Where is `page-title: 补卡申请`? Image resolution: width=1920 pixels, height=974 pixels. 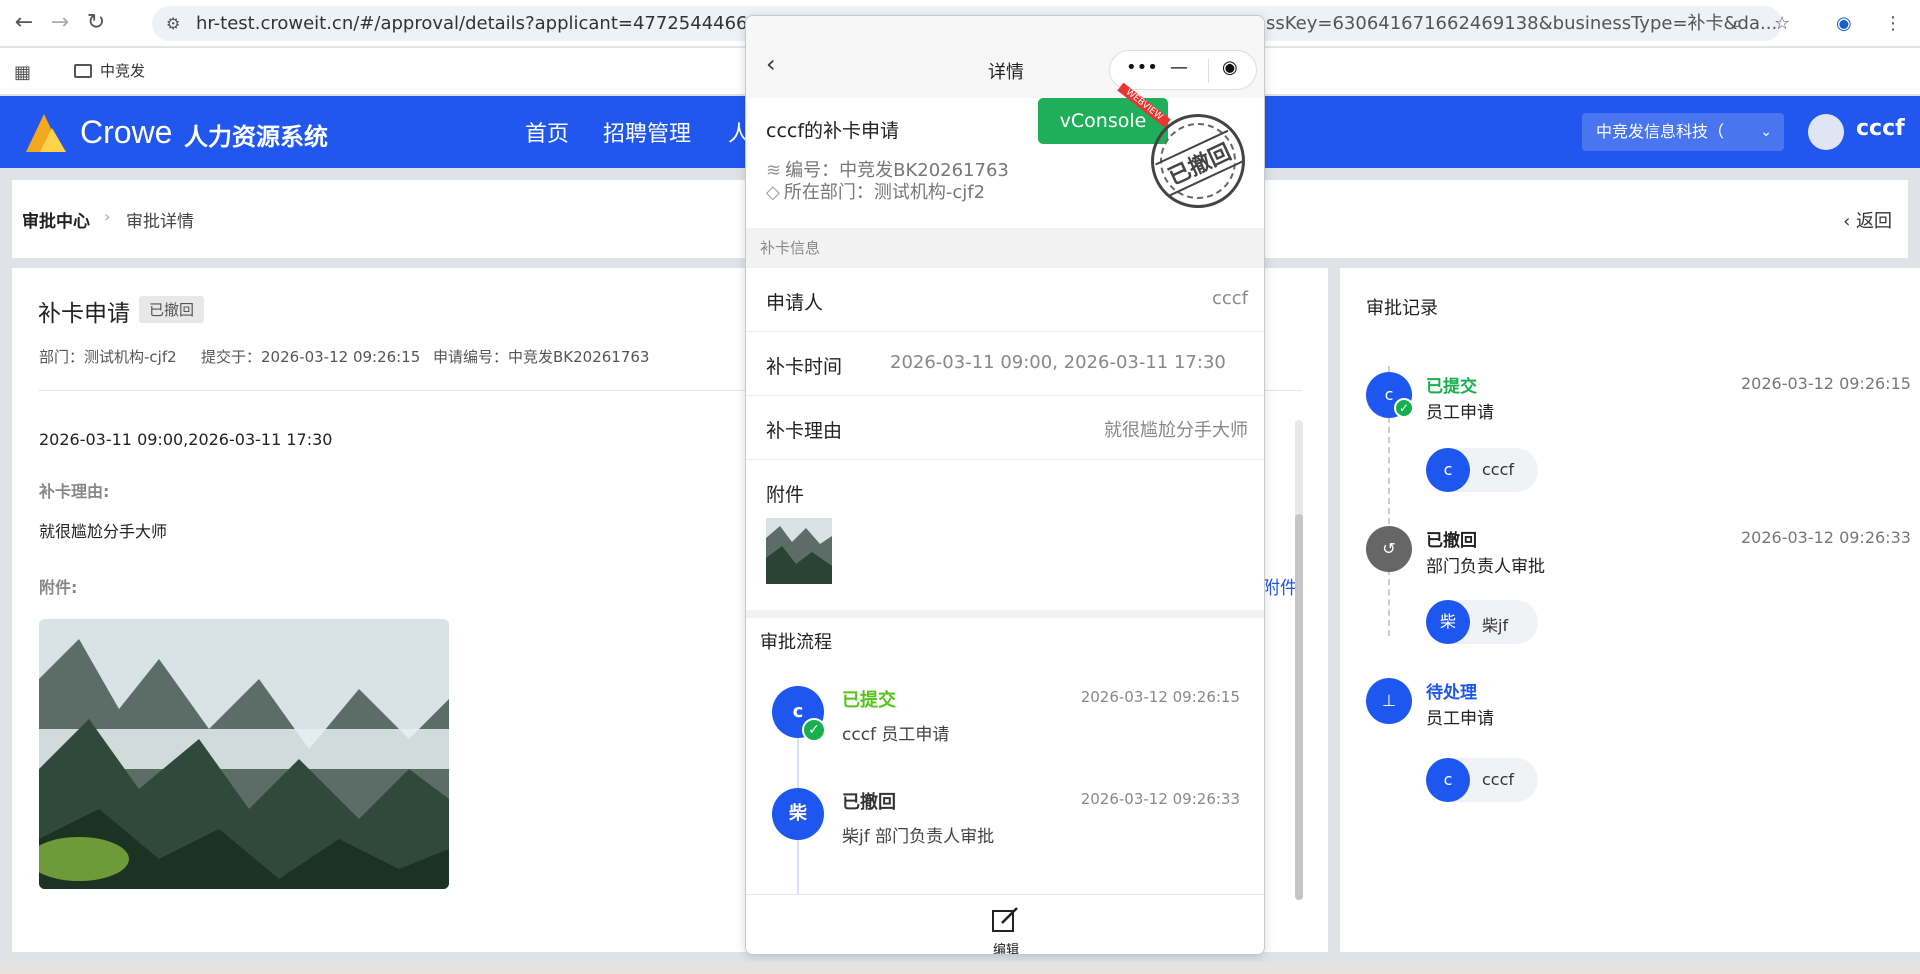 page-title: 补卡申请 is located at coordinates (84, 314).